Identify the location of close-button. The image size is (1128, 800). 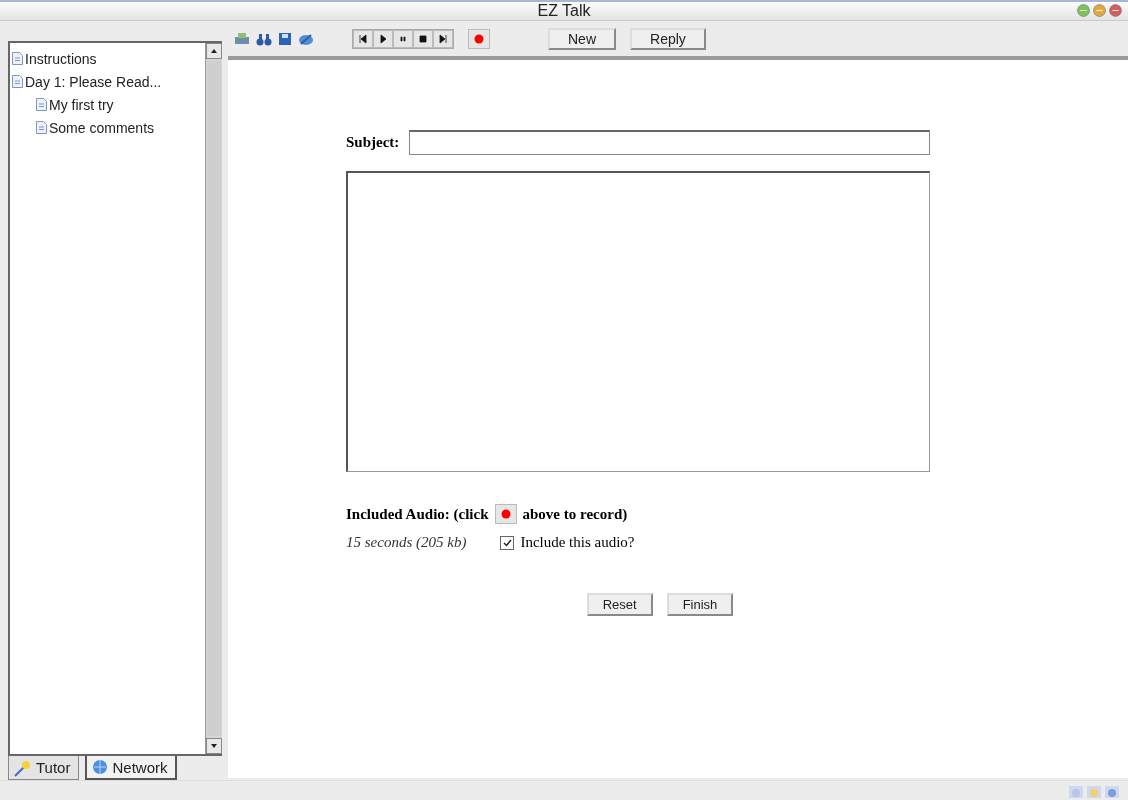
(1115, 10).